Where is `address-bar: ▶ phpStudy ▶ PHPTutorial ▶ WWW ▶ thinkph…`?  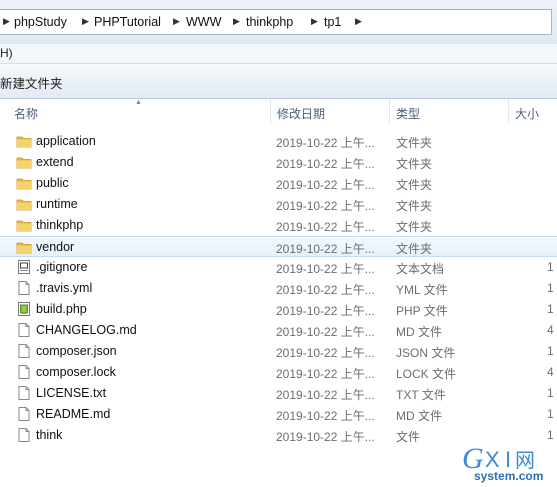 address-bar: ▶ phpStudy ▶ PHPTutorial ▶ WWW ▶ thinkph… is located at coordinates (276, 22).